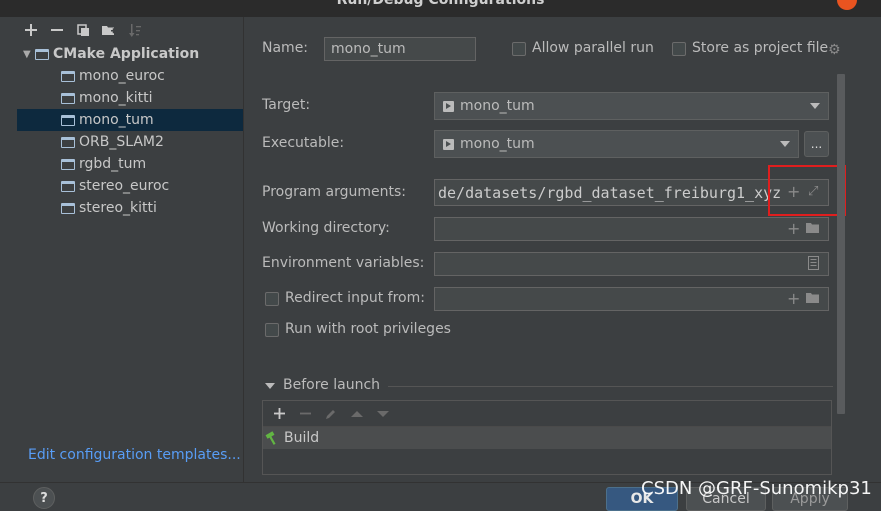 Image resolution: width=881 pixels, height=511 pixels. Describe the element at coordinates (124, 186) in the screenshot. I see `tree-item-label: stereo_euroc` at that location.